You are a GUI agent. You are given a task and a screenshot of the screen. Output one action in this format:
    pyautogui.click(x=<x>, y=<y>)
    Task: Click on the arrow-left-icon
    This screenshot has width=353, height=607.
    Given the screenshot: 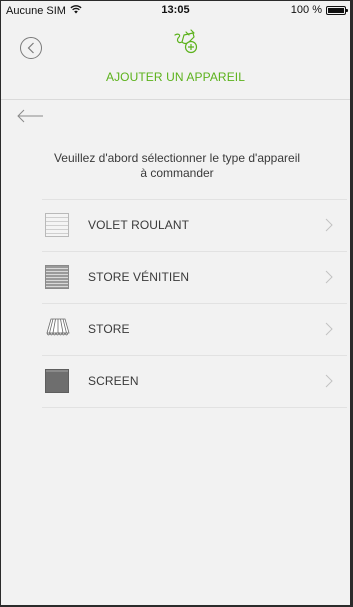 What is the action you would take?
    pyautogui.click(x=30, y=116)
    